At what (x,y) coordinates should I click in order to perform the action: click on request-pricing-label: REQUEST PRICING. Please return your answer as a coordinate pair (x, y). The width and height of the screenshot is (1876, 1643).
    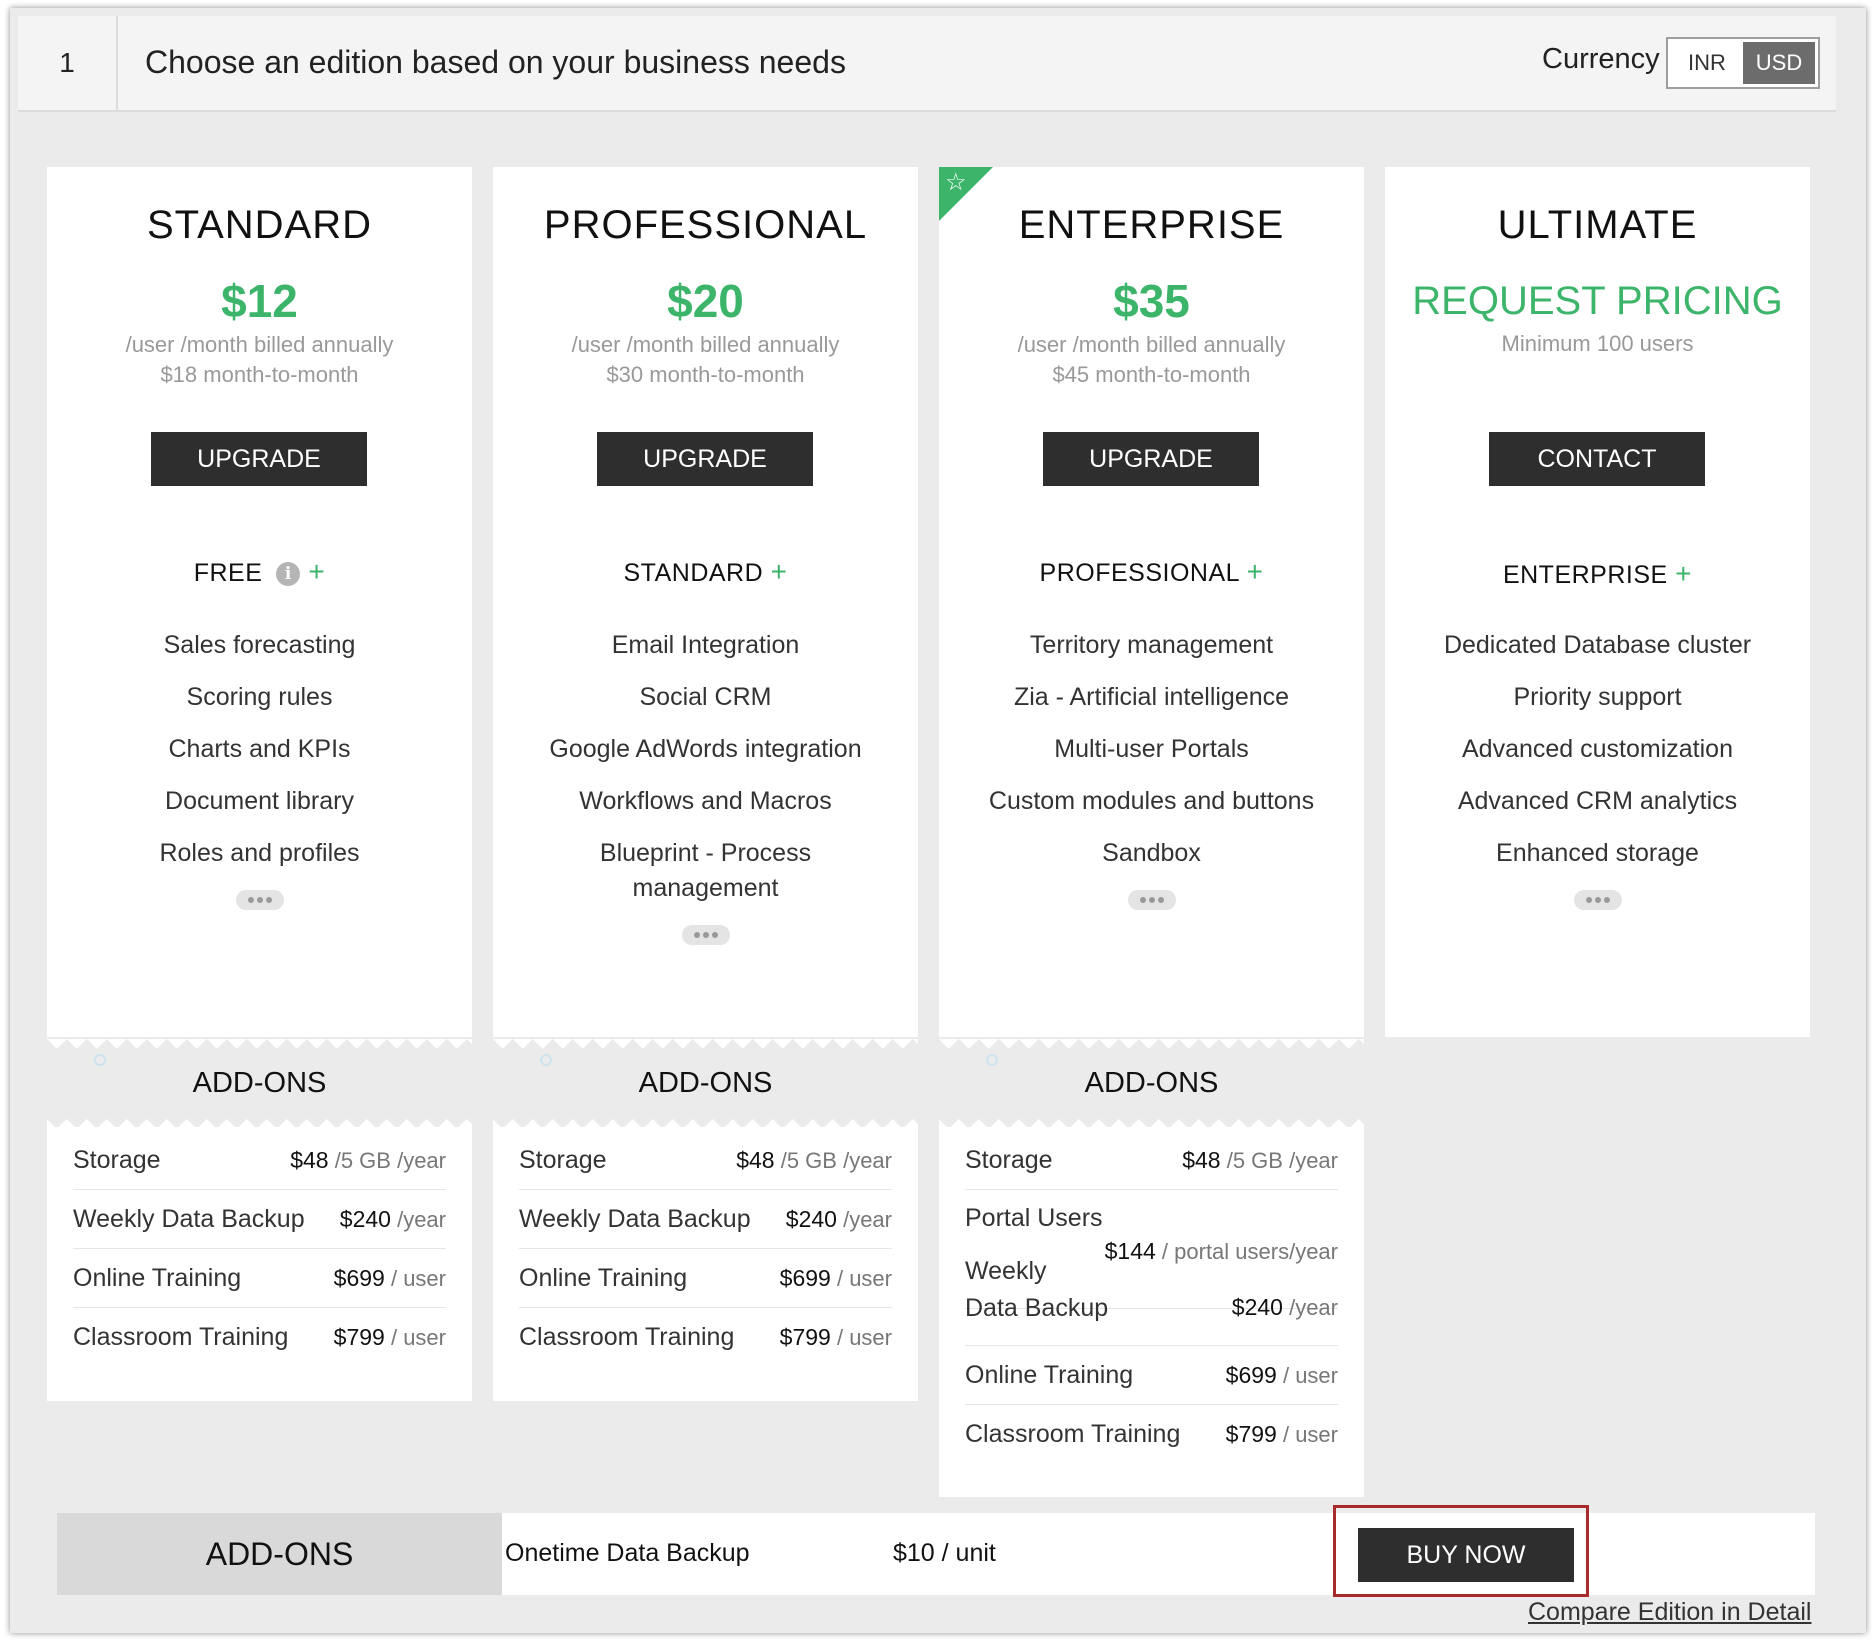
    Looking at the image, I should click on (1597, 301).